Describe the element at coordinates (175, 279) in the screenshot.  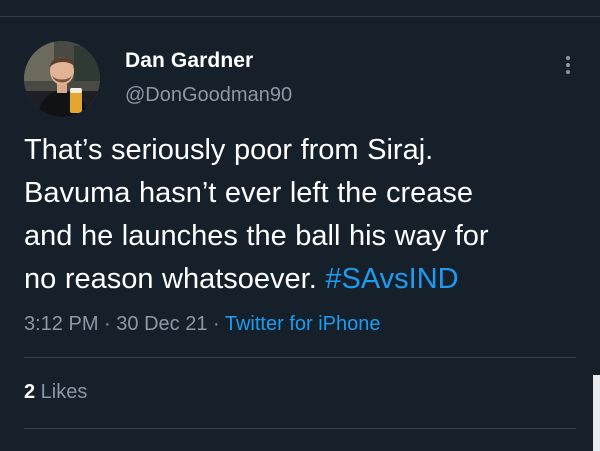
I see `tweet-text-line-4: no reason whatsoever.` at that location.